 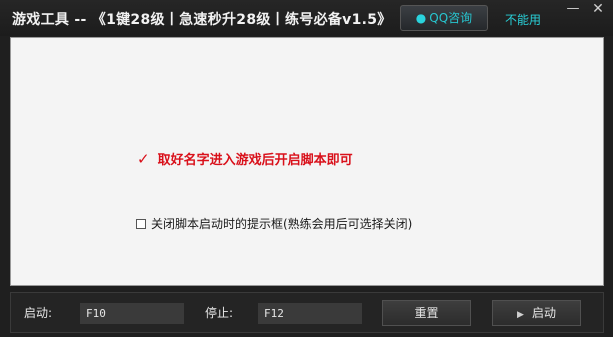 What do you see at coordinates (523, 19) in the screenshot?
I see `disabled-link: 不能用` at bounding box center [523, 19].